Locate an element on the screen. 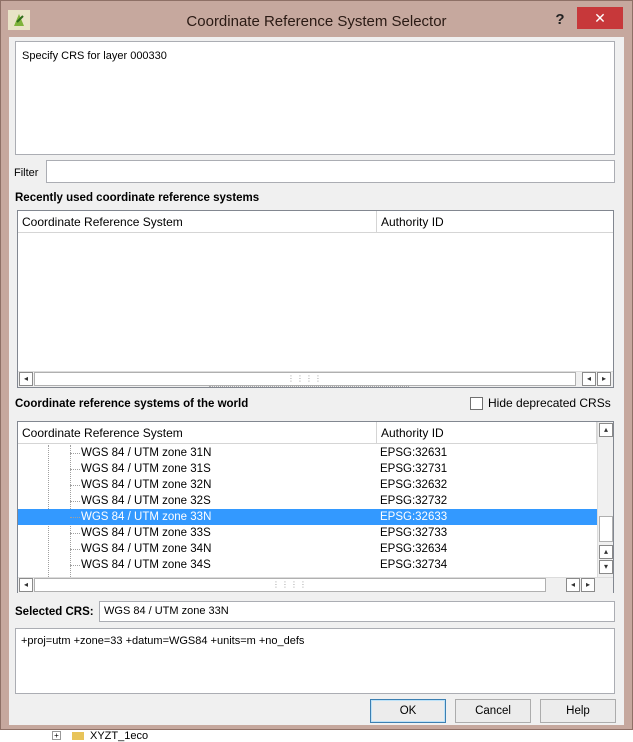  world-vertical-scrollbar: ▴ ▴ ▾ is located at coordinates (605, 499).